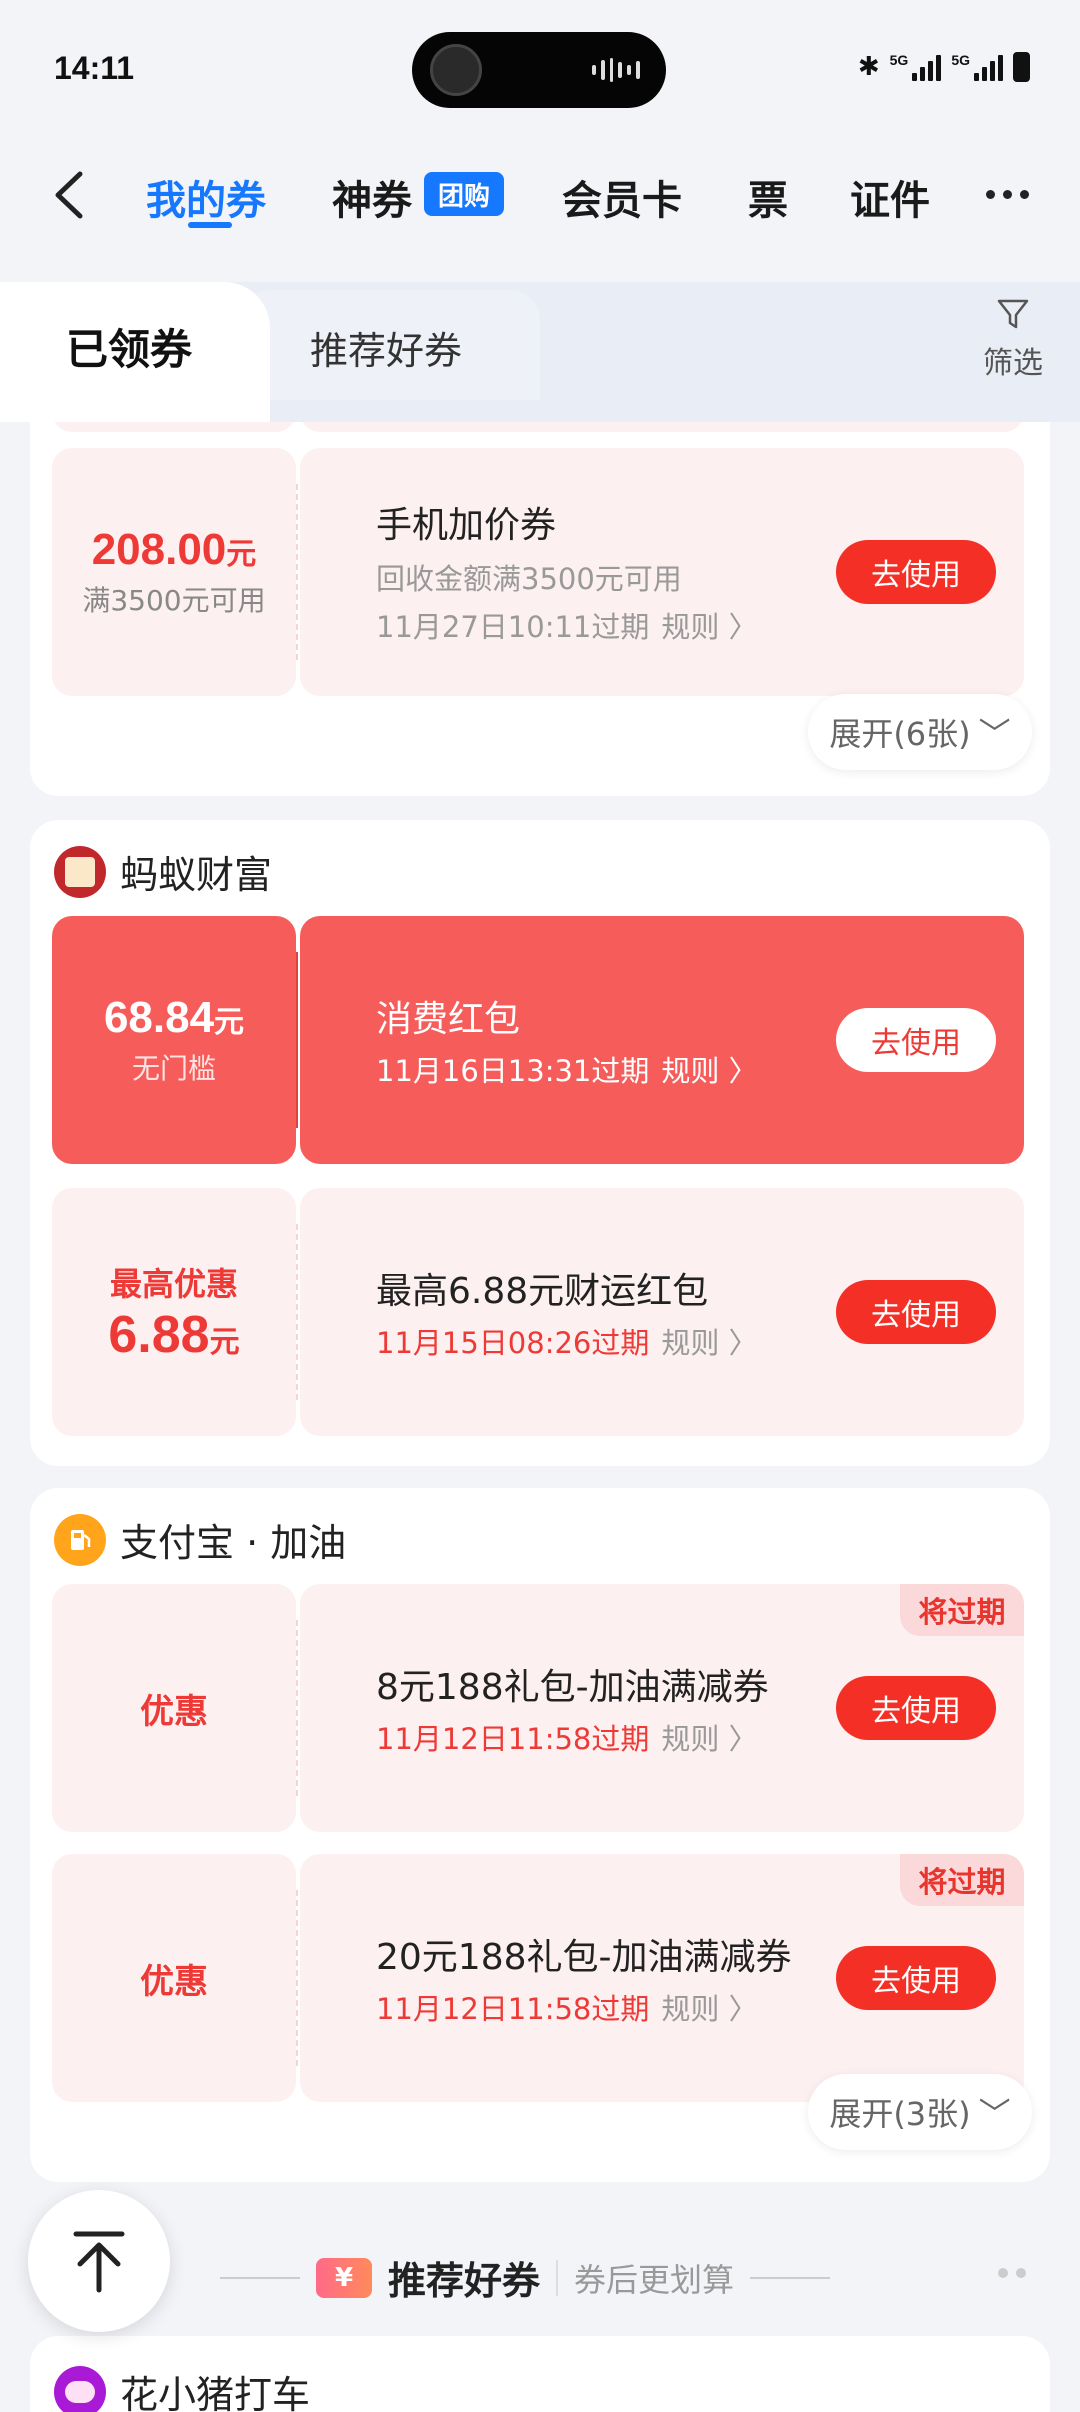  Describe the element at coordinates (513, 627) in the screenshot. I see `coupon-expiry: 11月27日10:11过期` at that location.